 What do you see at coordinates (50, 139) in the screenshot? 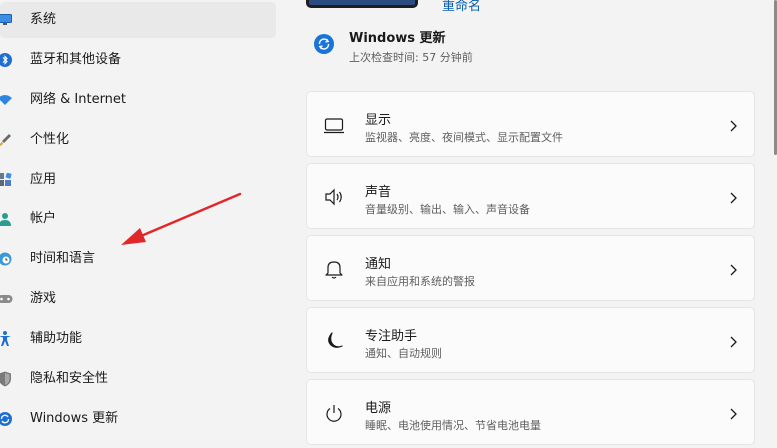
I see `sidebar-item-label: 个性化` at bounding box center [50, 139].